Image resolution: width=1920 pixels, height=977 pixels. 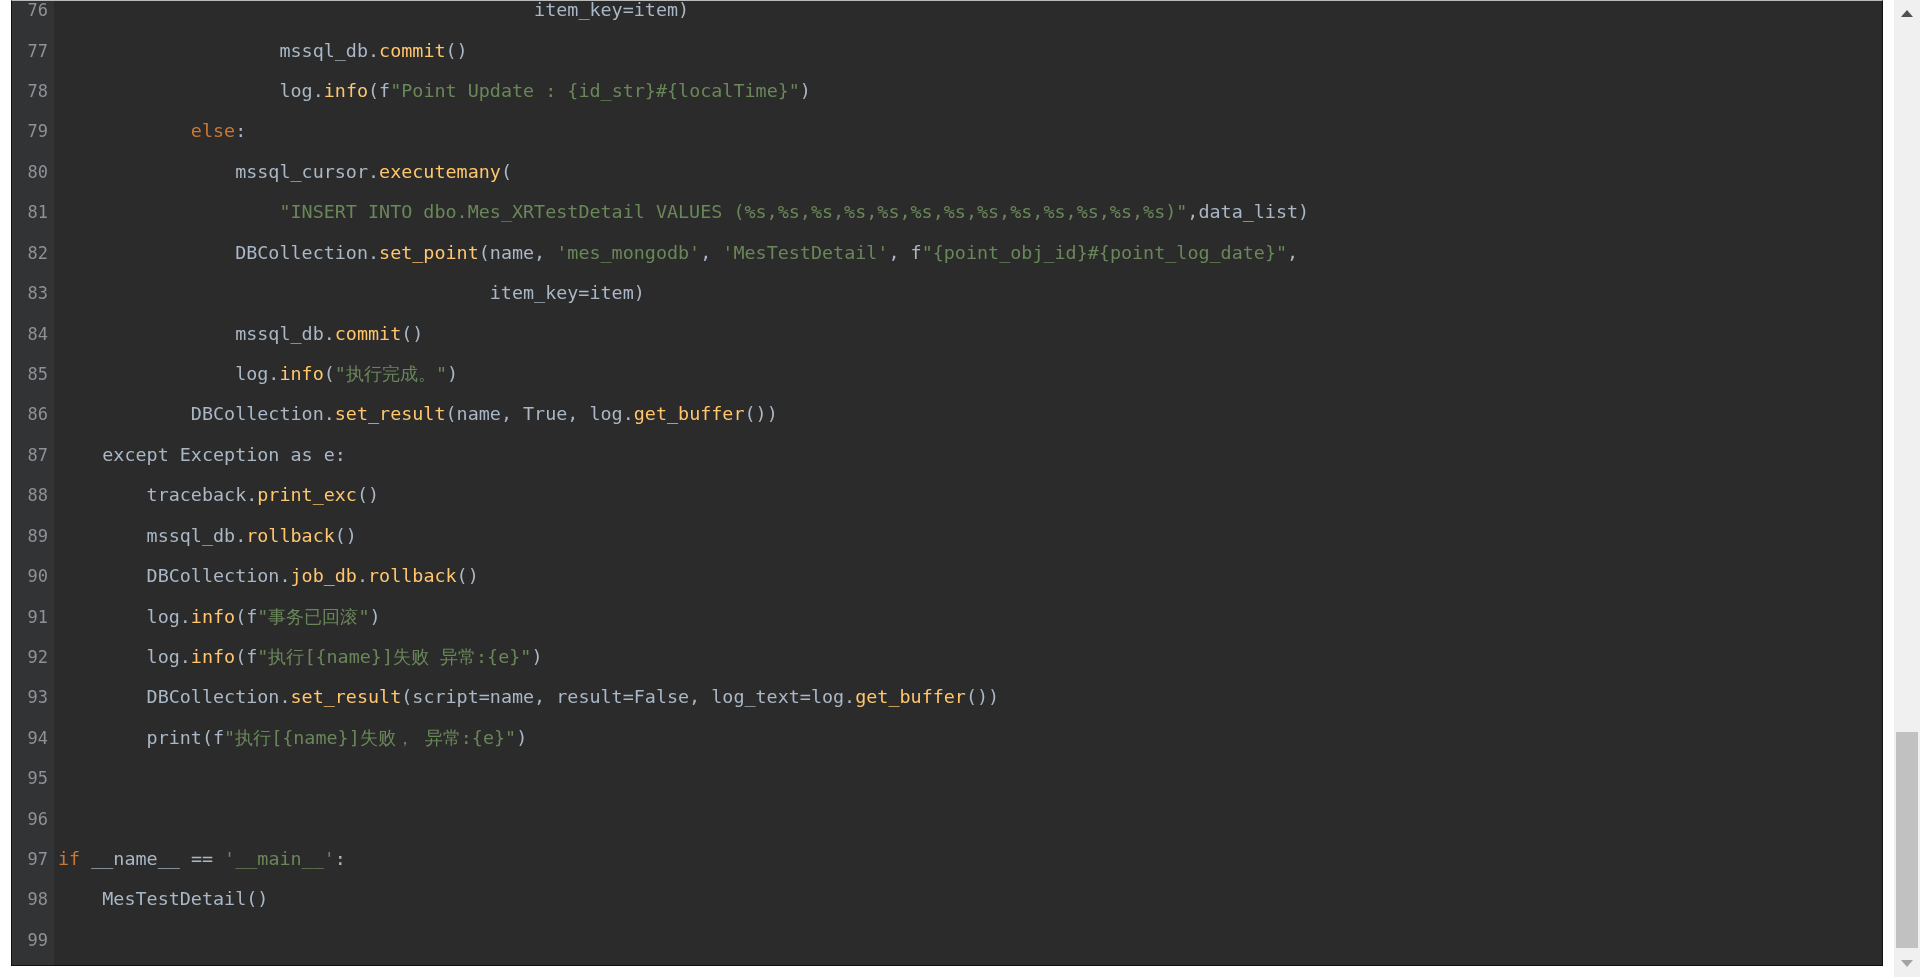 What do you see at coordinates (37, 576) in the screenshot?
I see `line-number: 90` at bounding box center [37, 576].